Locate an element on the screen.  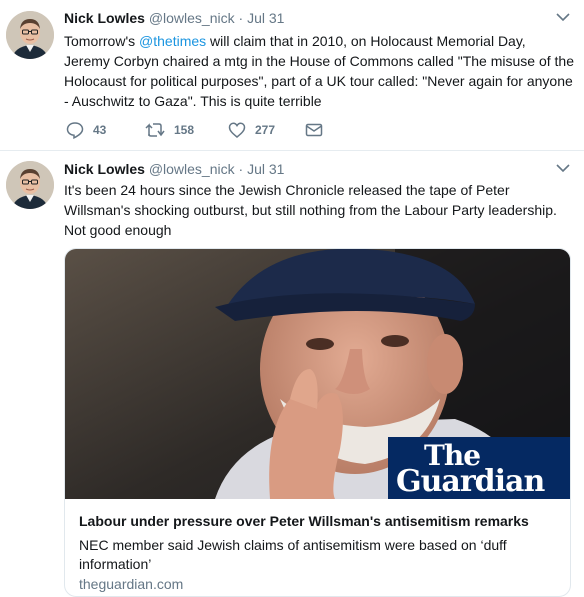
mention-link: @thetimes is located at coordinates (172, 41).